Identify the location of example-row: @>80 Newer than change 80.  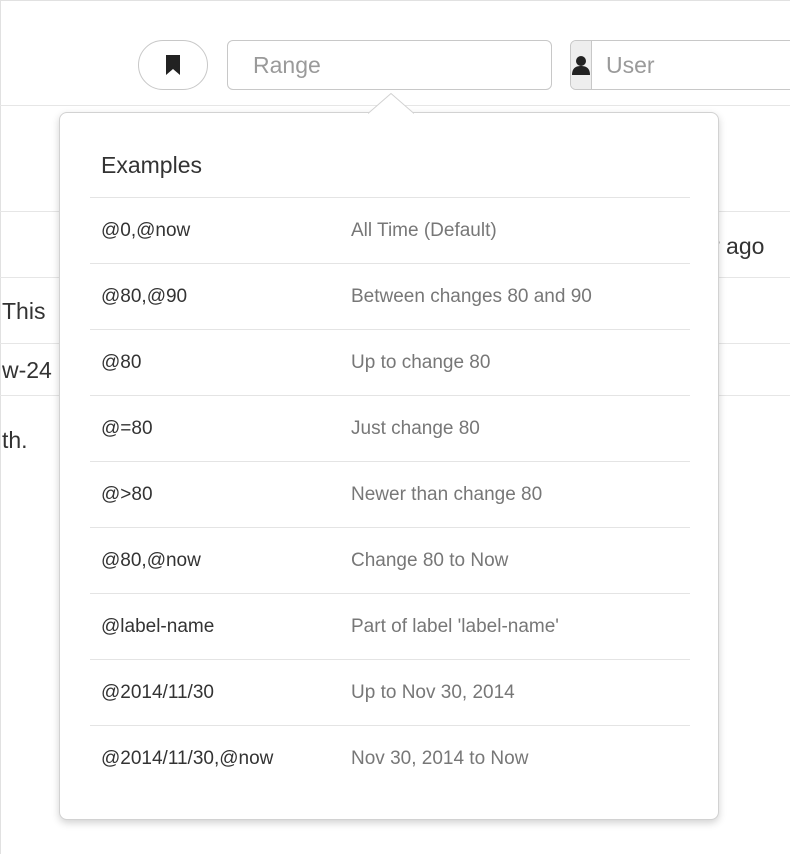
(390, 494).